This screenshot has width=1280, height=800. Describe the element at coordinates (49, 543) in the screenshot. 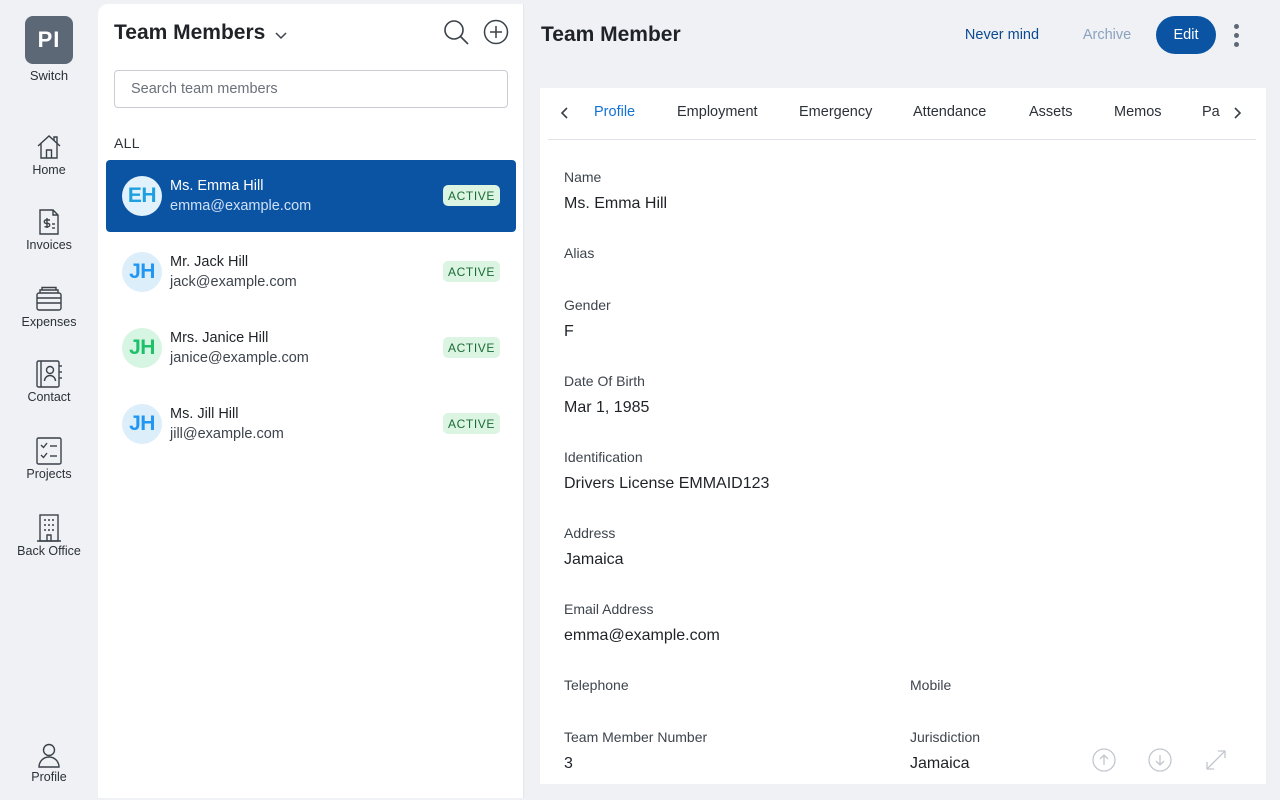

I see `nav-back-office: Back Office` at that location.